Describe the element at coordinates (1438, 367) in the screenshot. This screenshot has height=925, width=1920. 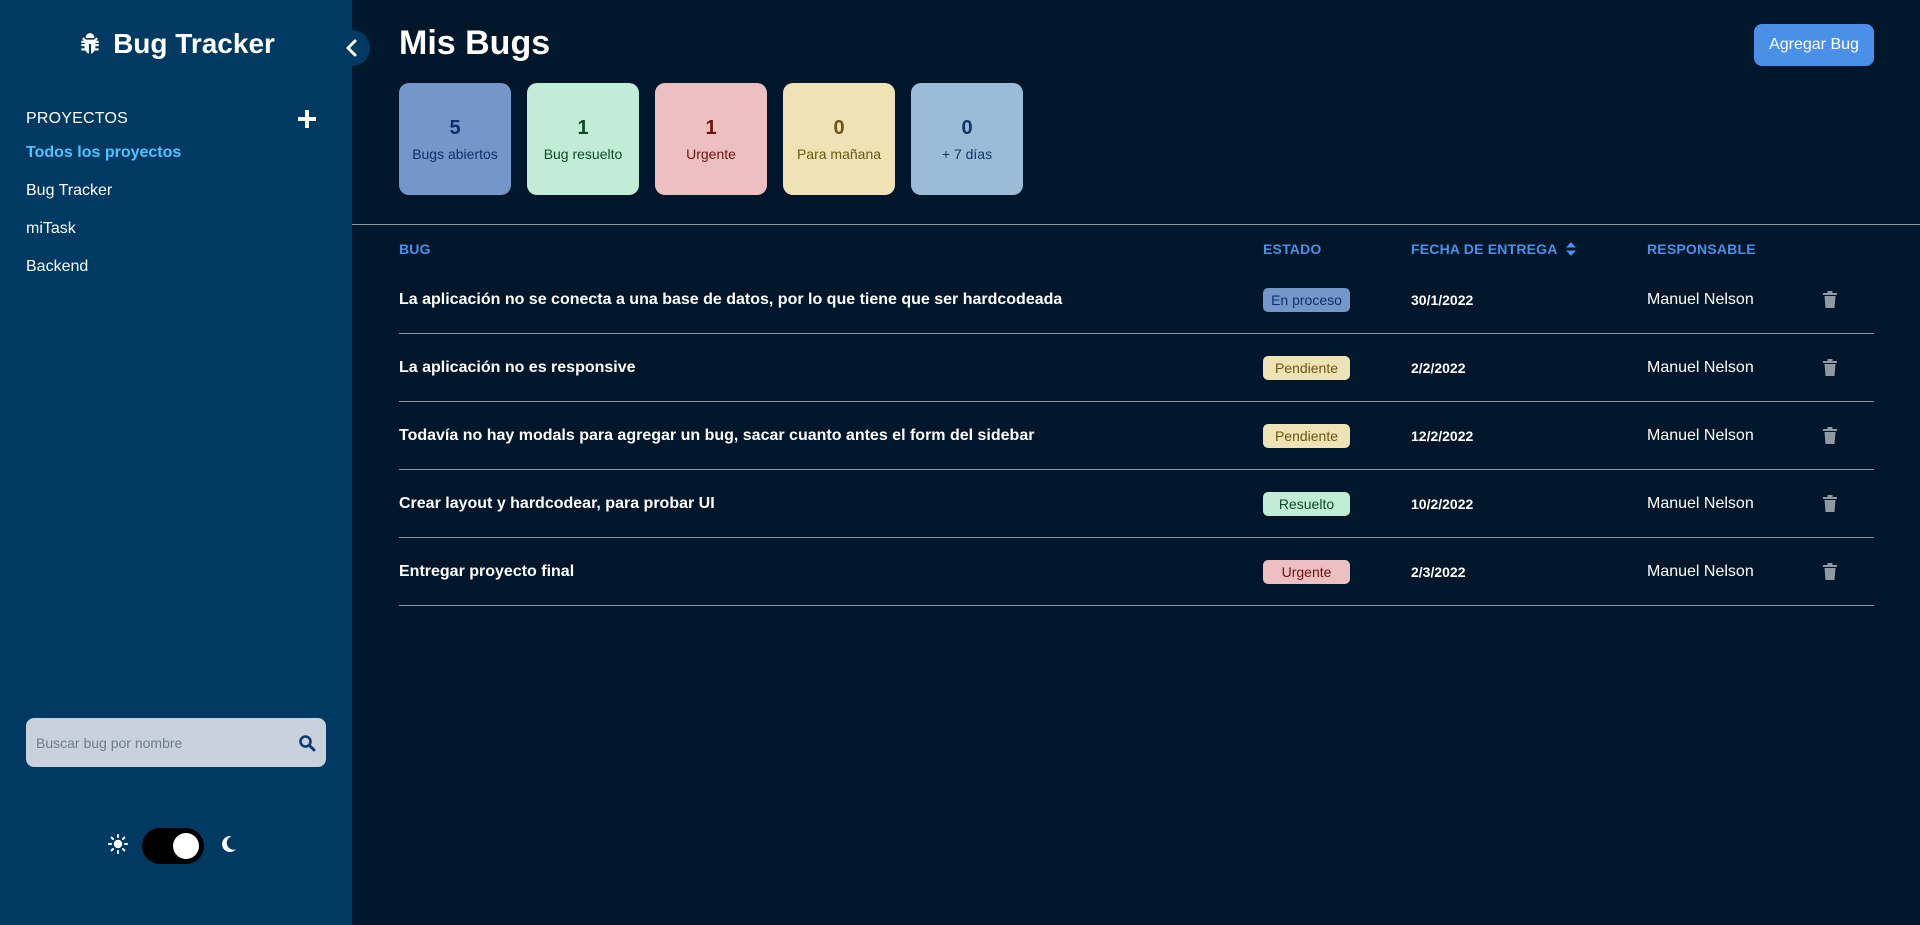
I see `due-date: 2/2/2022` at that location.